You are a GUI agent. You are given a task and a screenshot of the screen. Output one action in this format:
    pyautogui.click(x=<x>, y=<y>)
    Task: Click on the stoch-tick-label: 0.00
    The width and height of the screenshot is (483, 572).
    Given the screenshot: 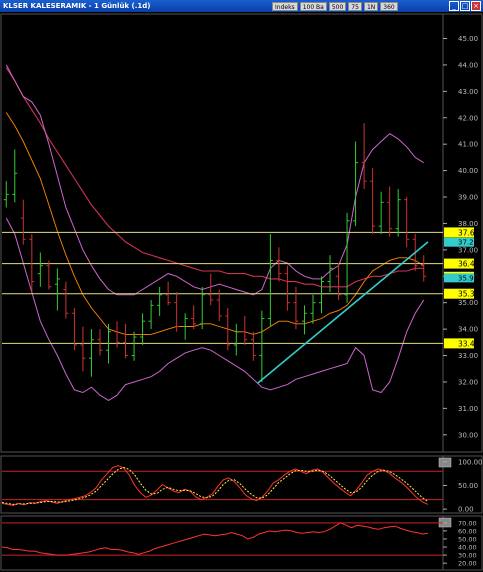 What is the action you would take?
    pyautogui.click(x=466, y=510)
    